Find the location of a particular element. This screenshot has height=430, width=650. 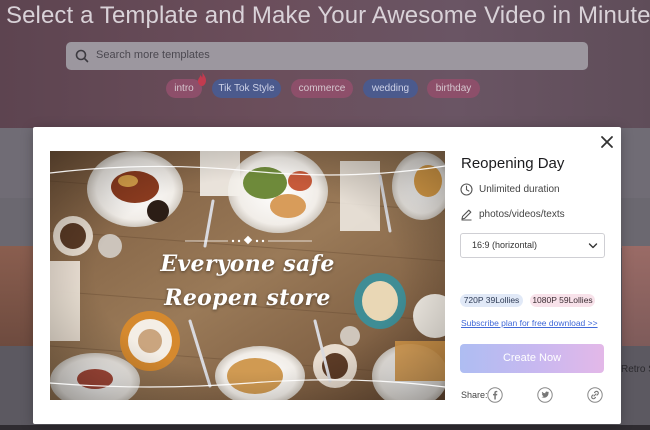

clock-icon is located at coordinates (466, 189).